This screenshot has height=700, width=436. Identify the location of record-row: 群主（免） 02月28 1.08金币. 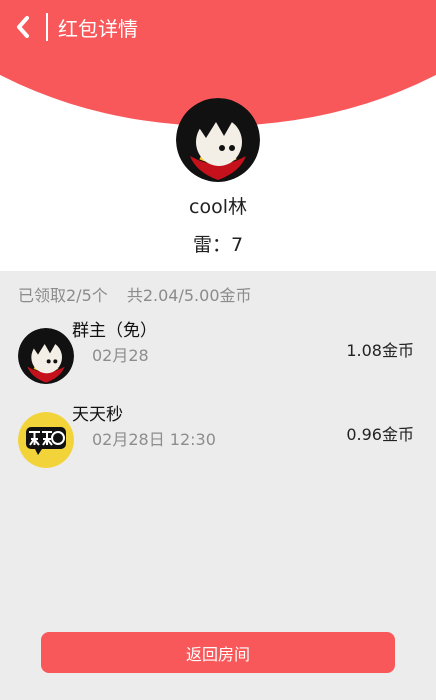
(218, 364).